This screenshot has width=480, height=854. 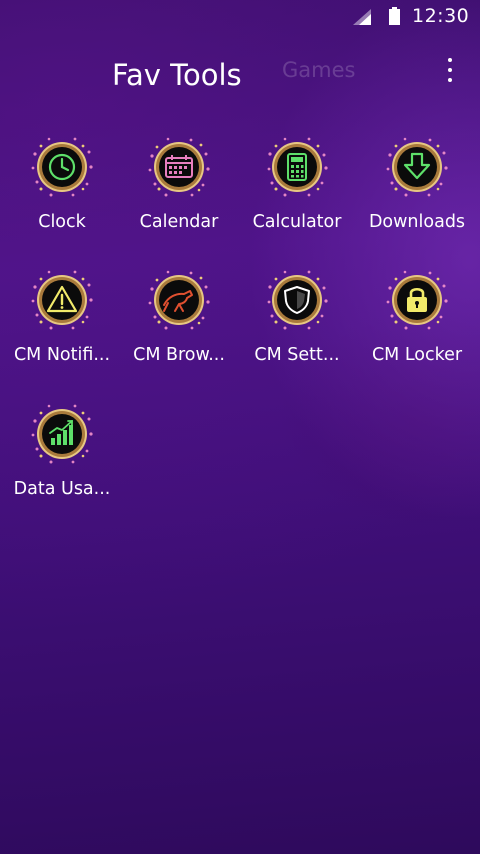 What do you see at coordinates (394, 16) in the screenshot?
I see `battery-icon` at bounding box center [394, 16].